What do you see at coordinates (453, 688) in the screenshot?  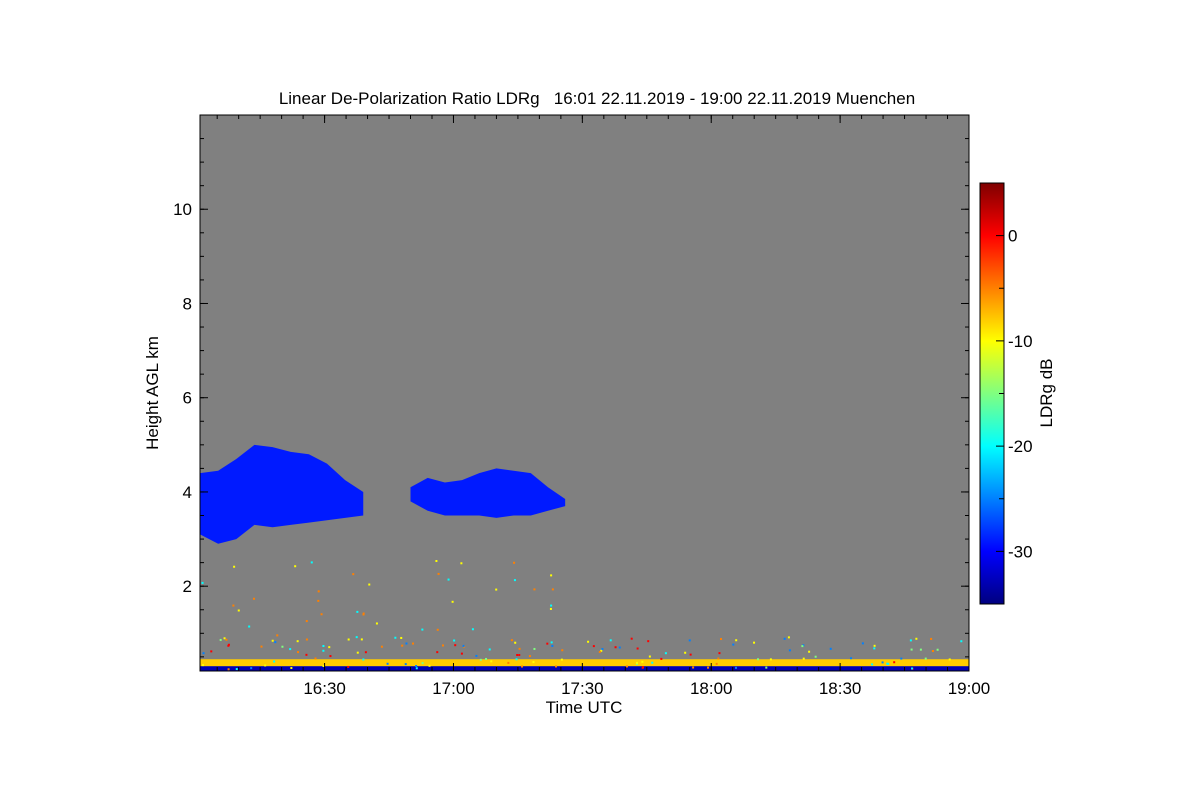 I see `x-tick-label: 17:00` at bounding box center [453, 688].